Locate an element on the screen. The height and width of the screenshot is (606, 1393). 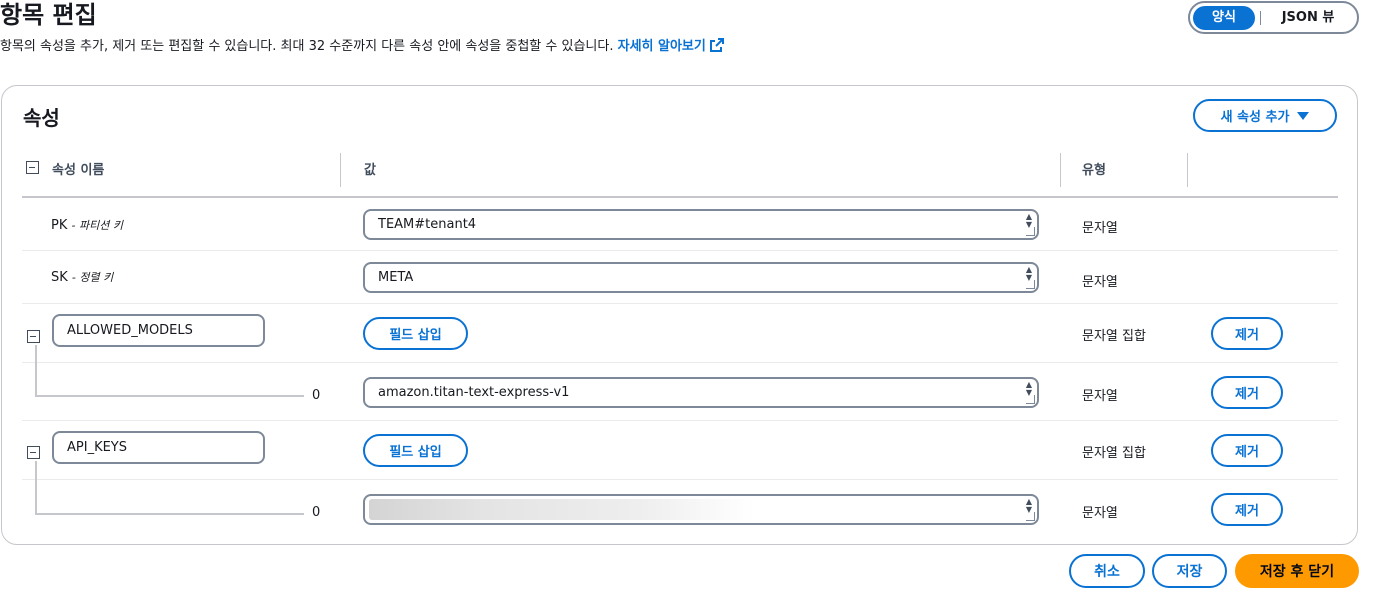
form-mode-tab: 양식 is located at coordinates (1224, 18).